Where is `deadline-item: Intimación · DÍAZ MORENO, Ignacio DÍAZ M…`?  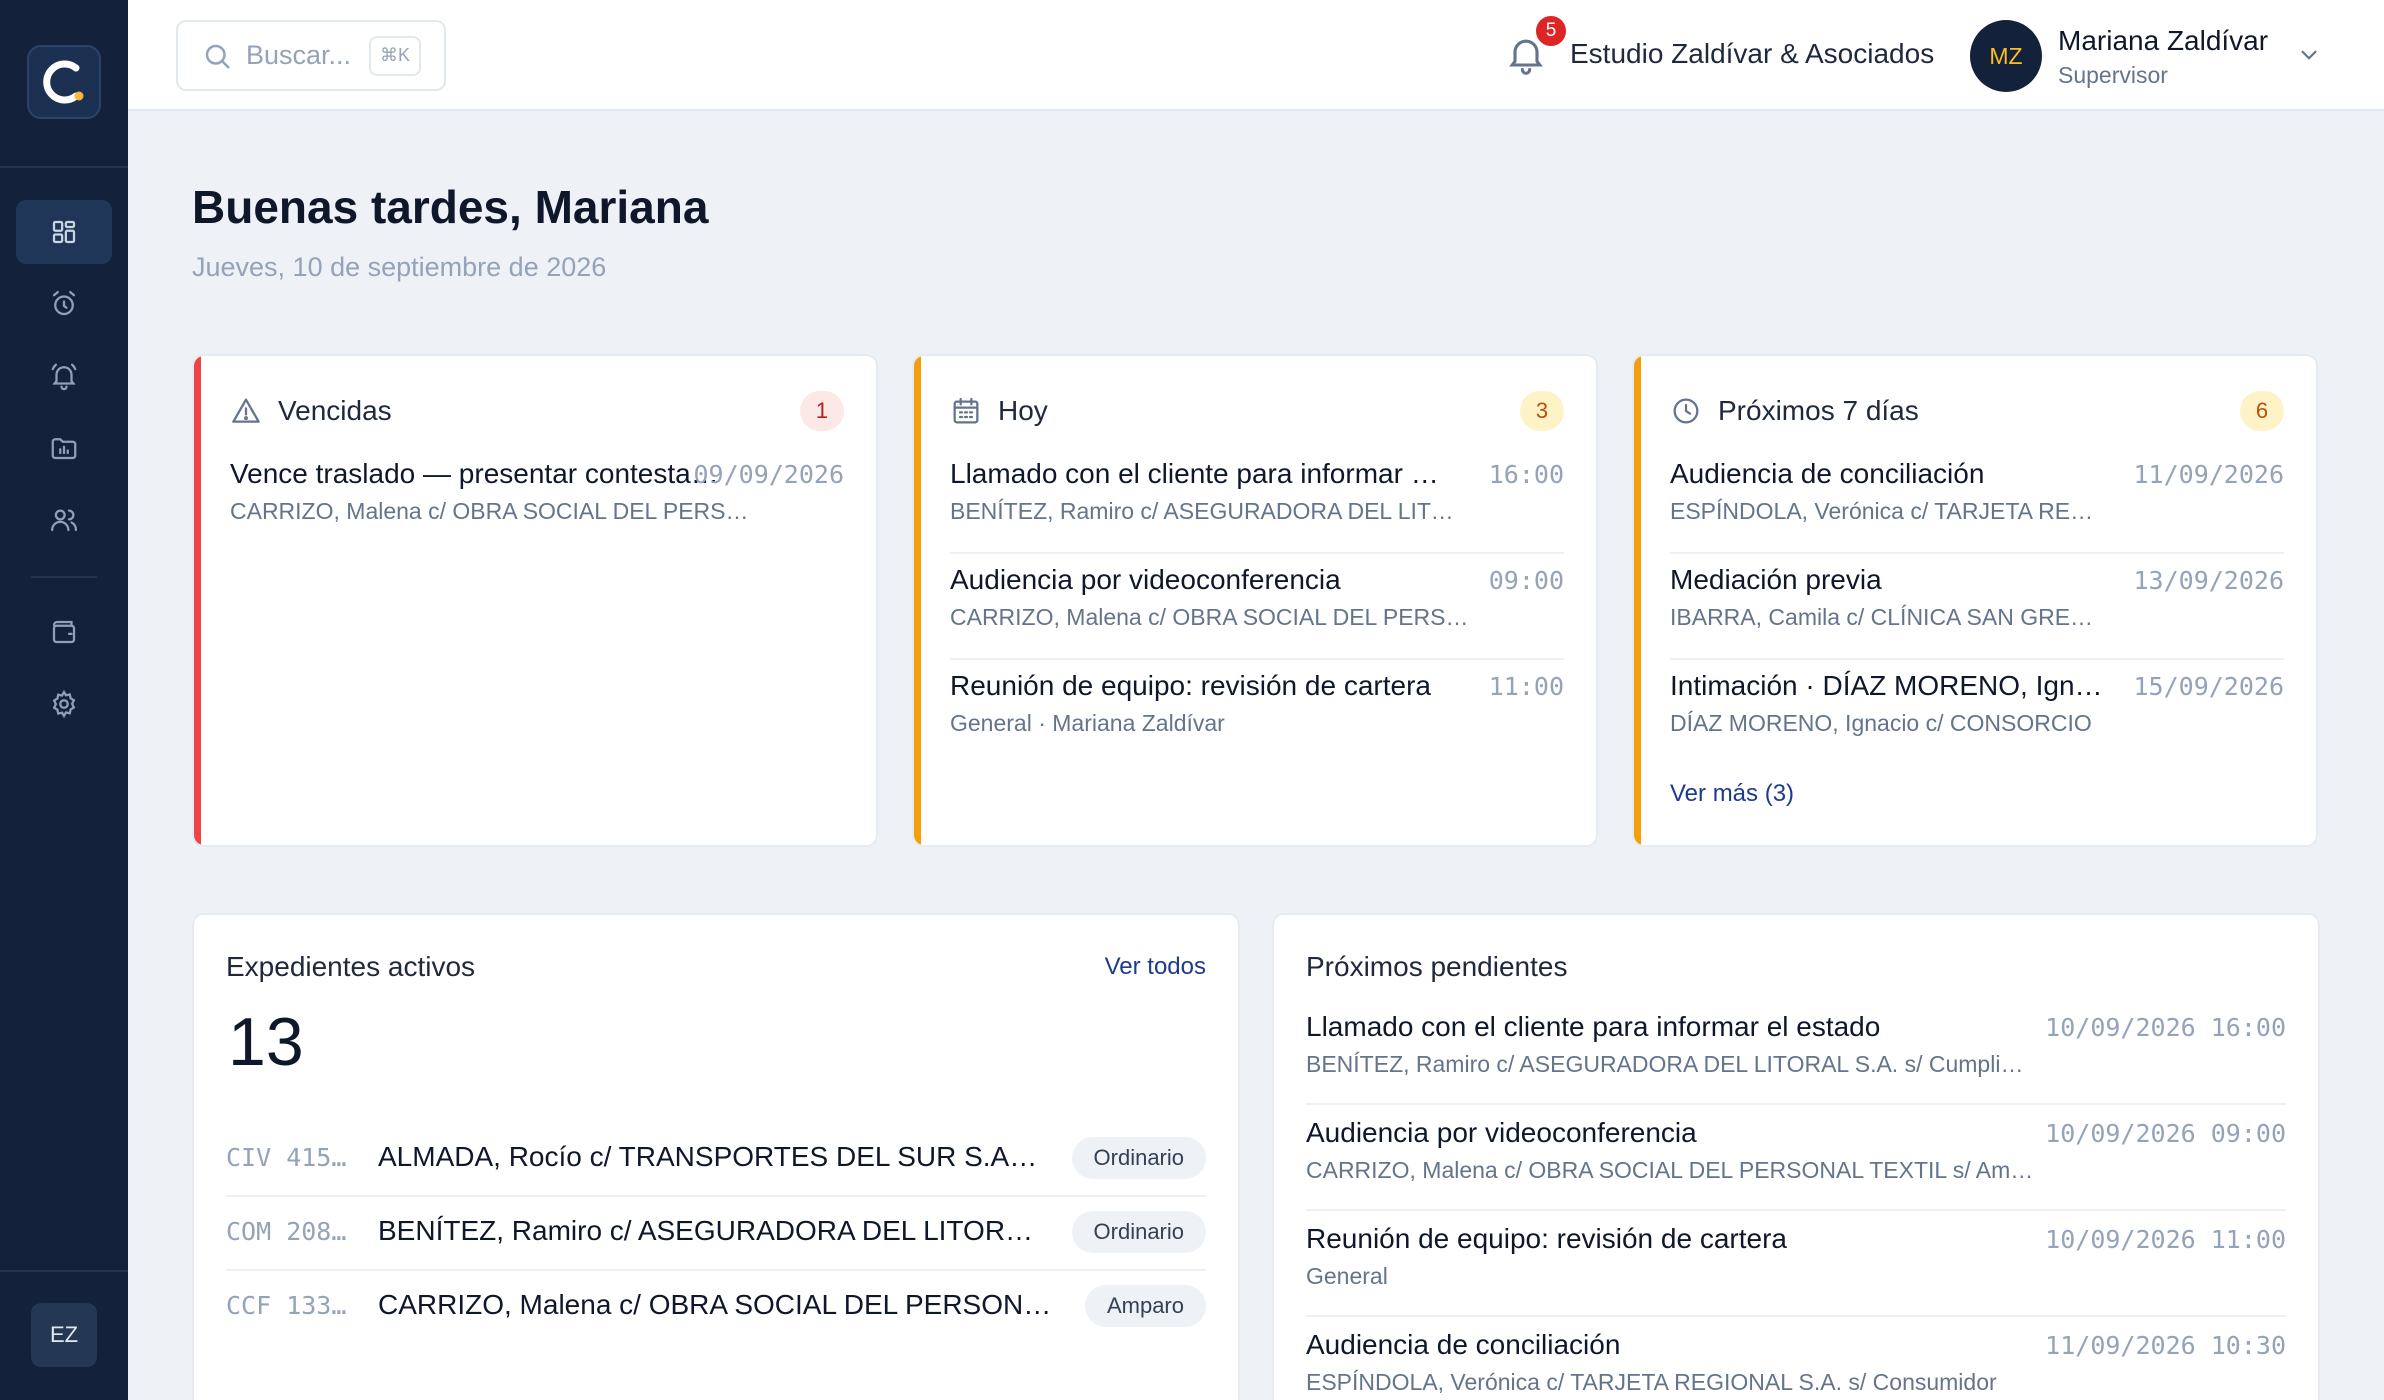
deadline-item: Intimación · DÍAZ MORENO, Ignacio DÍAZ M… is located at coordinates (1977, 713).